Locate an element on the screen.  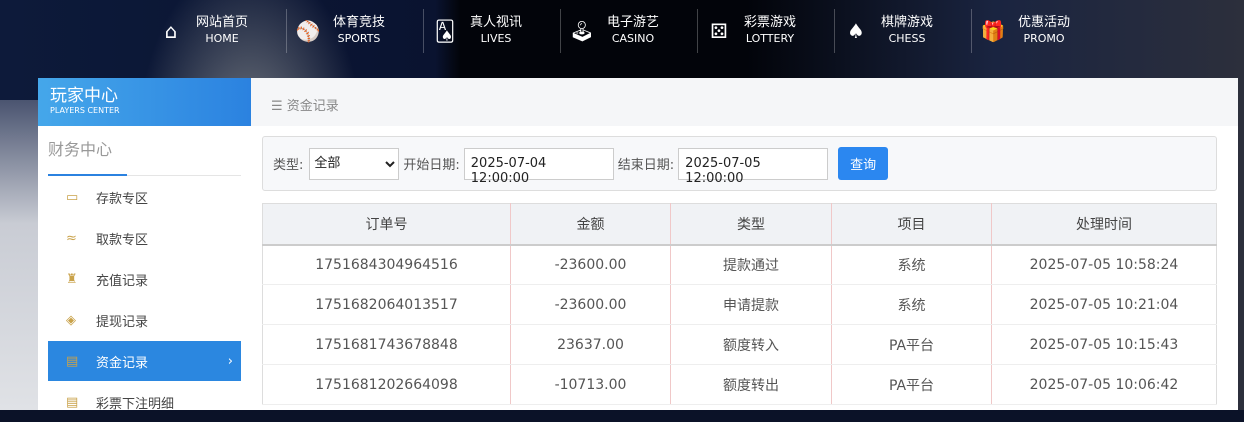
dice-icon: ⚄ is located at coordinates (719, 31).